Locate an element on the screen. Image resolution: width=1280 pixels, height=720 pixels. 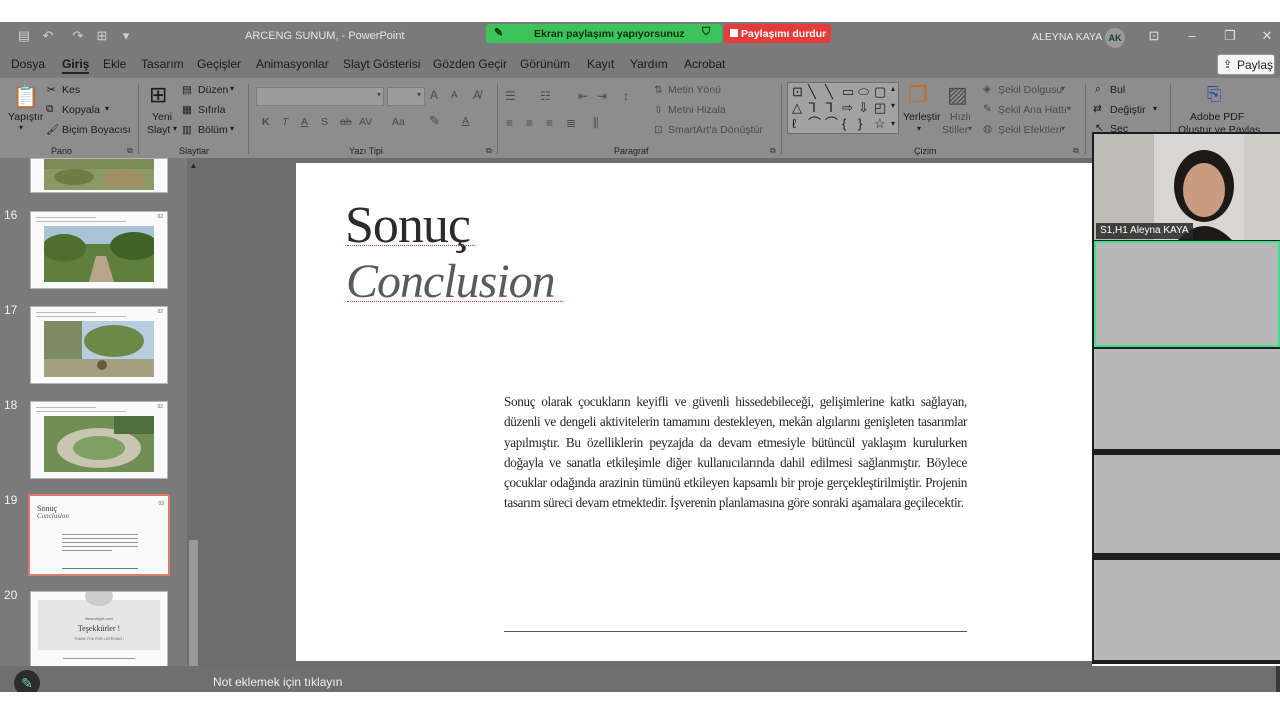
ribbon-display-icon: ⊡ is located at coordinates (1154, 36).